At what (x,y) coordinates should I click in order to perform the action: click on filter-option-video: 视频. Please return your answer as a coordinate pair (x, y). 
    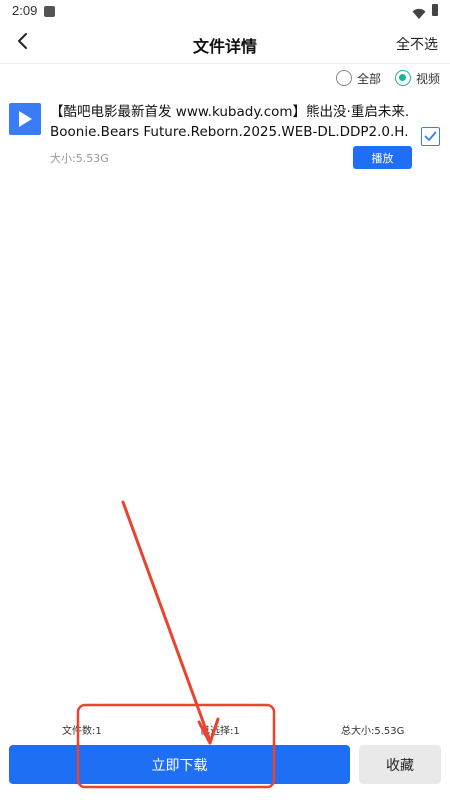
    Looking at the image, I should click on (417, 78).